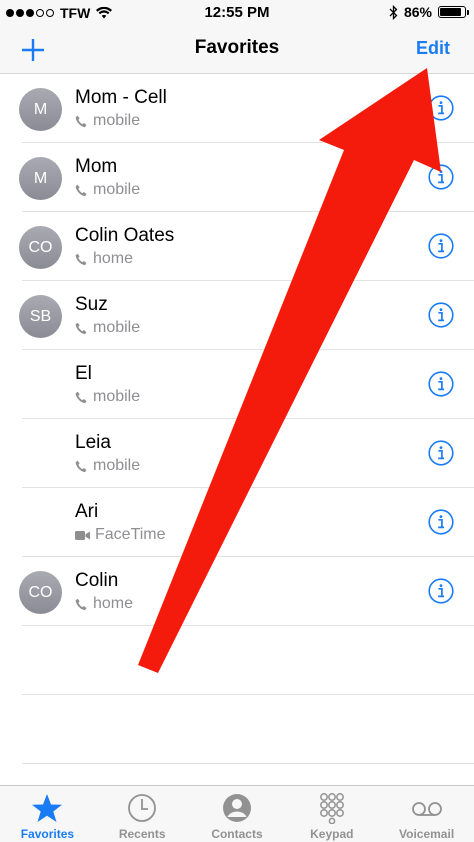 This screenshot has height=842, width=474. What do you see at coordinates (427, 834) in the screenshot?
I see `tab-label: Voicemail` at bounding box center [427, 834].